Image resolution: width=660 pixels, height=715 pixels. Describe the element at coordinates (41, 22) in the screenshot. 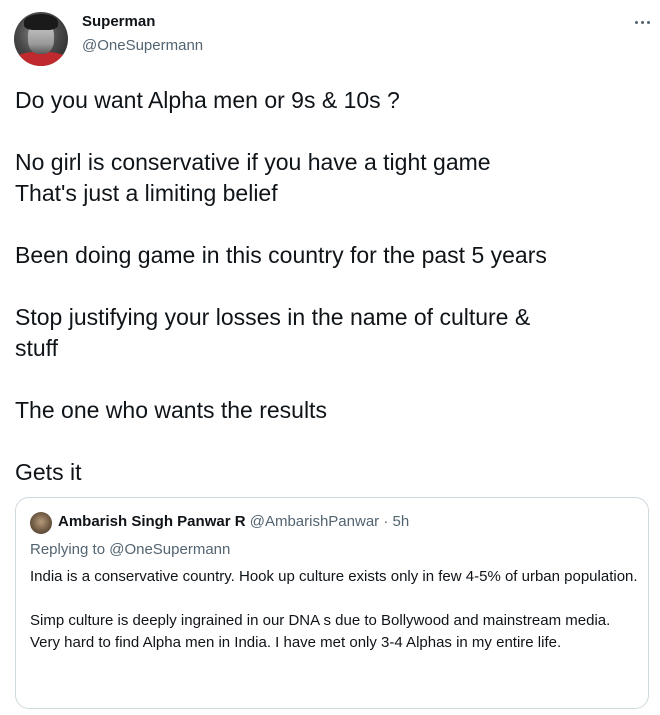

I see `avatar-hair` at that location.